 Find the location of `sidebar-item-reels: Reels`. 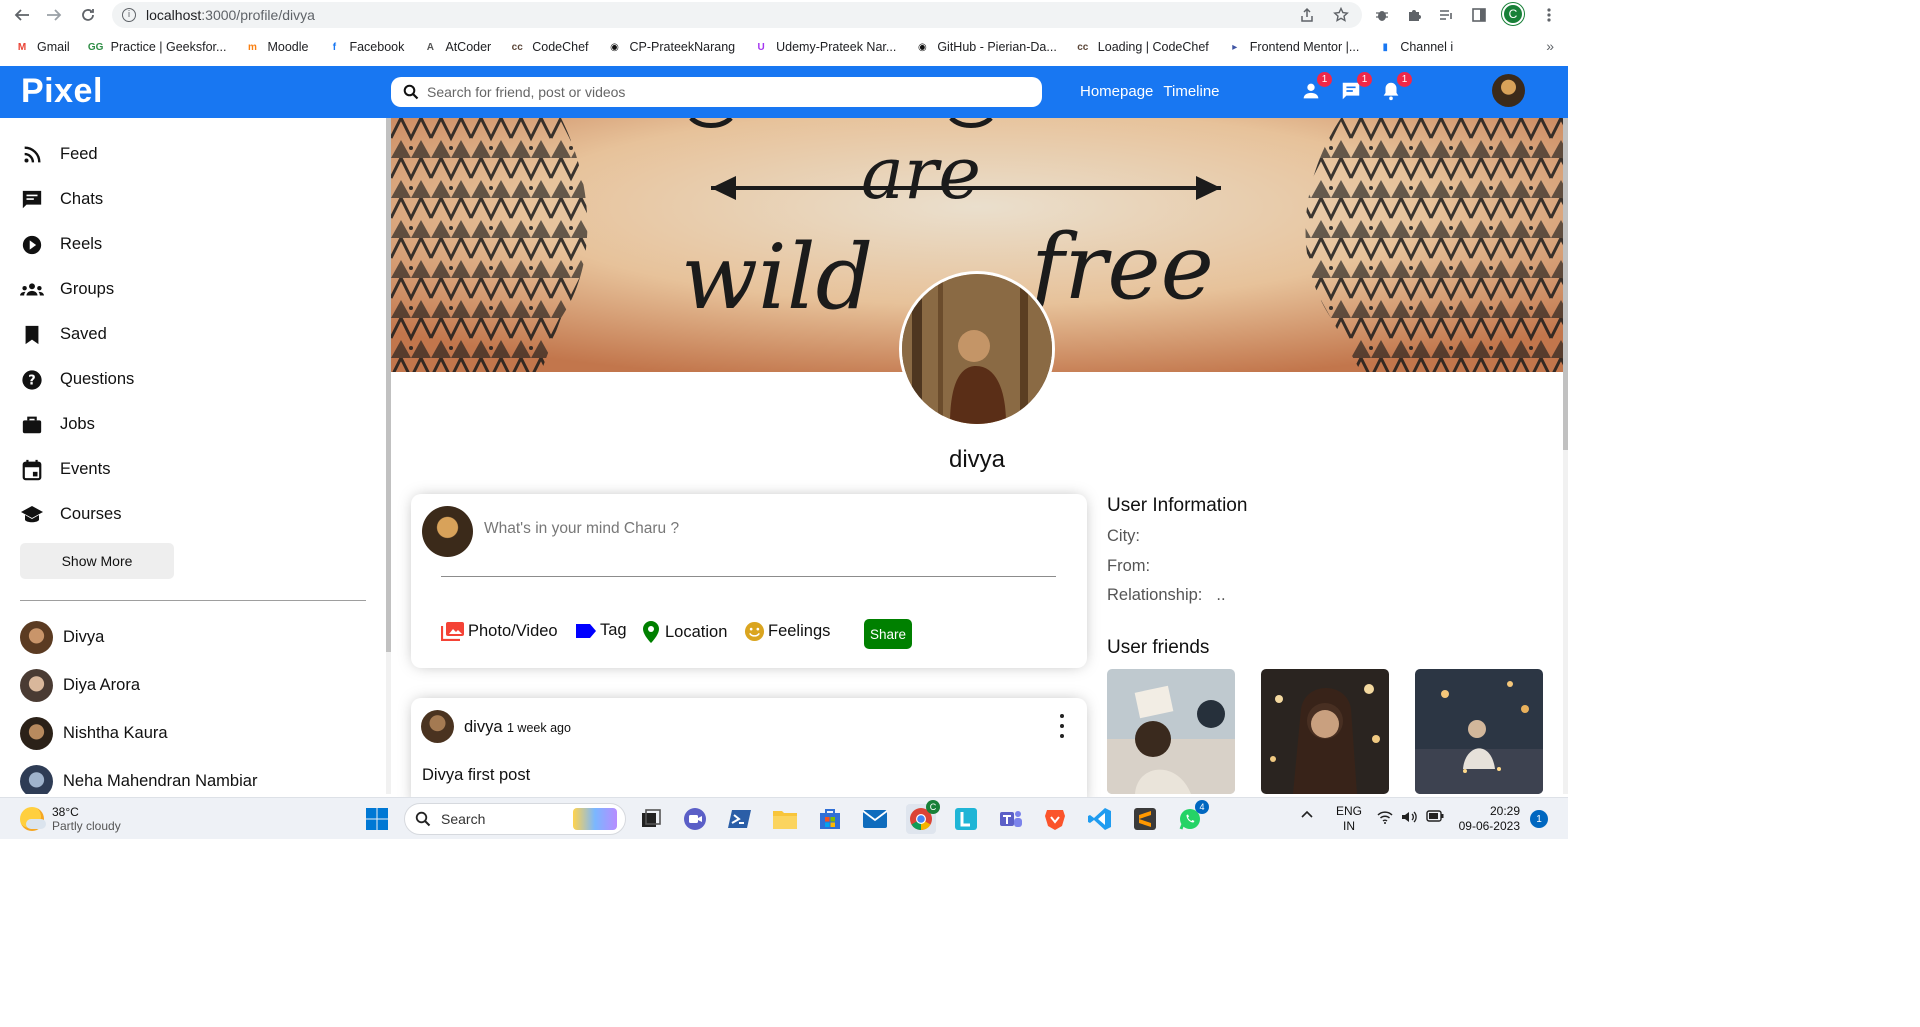

sidebar-item-reels: Reels is located at coordinates (77, 244).